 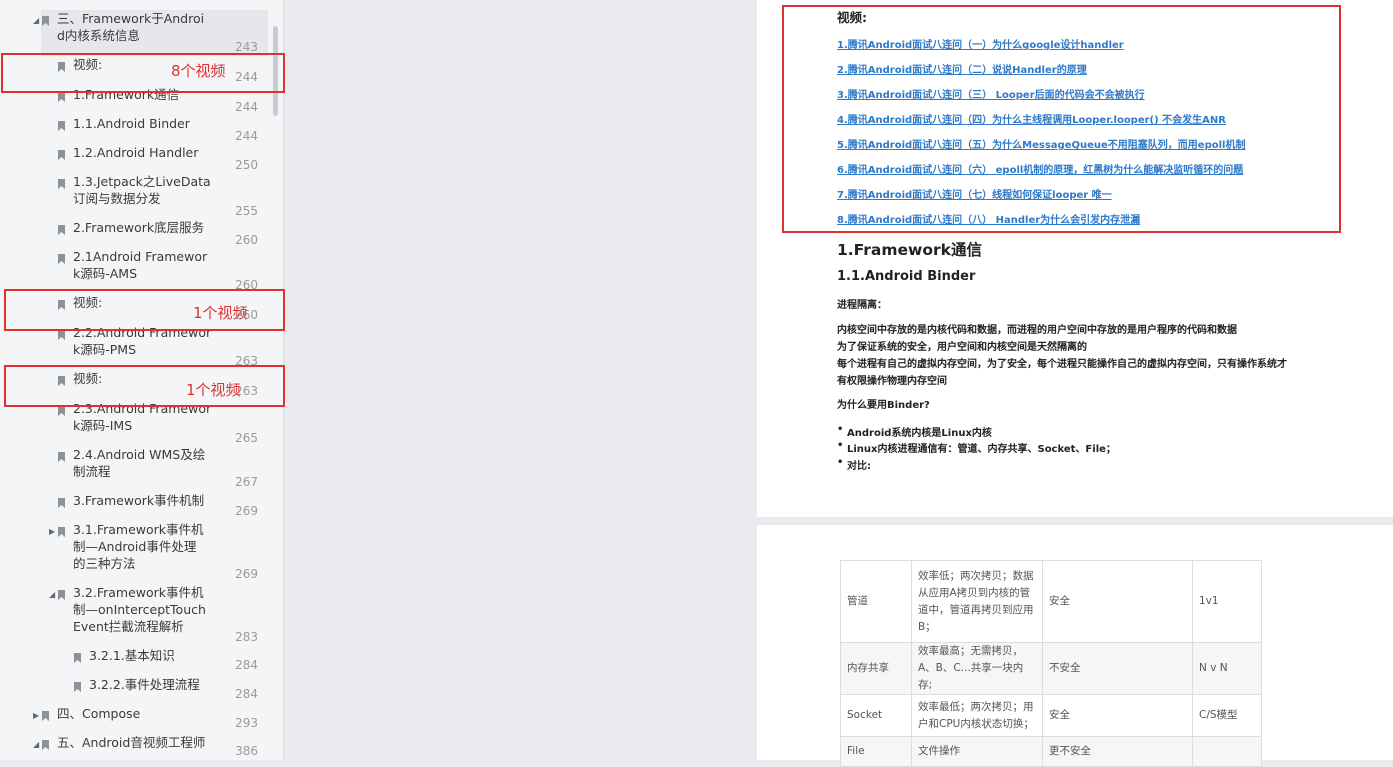 What do you see at coordinates (1227, 668) in the screenshot?
I see `table-cell: N v N` at bounding box center [1227, 668].